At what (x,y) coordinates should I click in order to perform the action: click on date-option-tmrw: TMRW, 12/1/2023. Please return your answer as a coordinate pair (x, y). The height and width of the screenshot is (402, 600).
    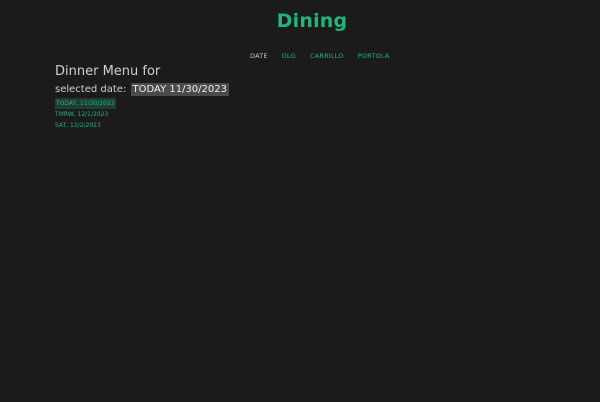
    Looking at the image, I should click on (85, 114).